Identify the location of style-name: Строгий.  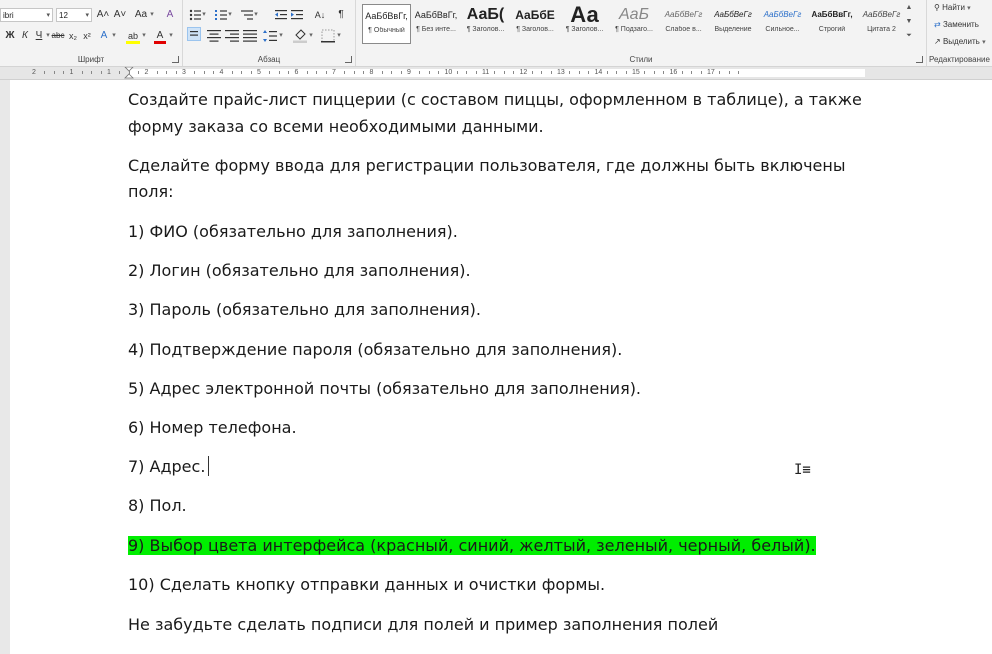
(832, 29).